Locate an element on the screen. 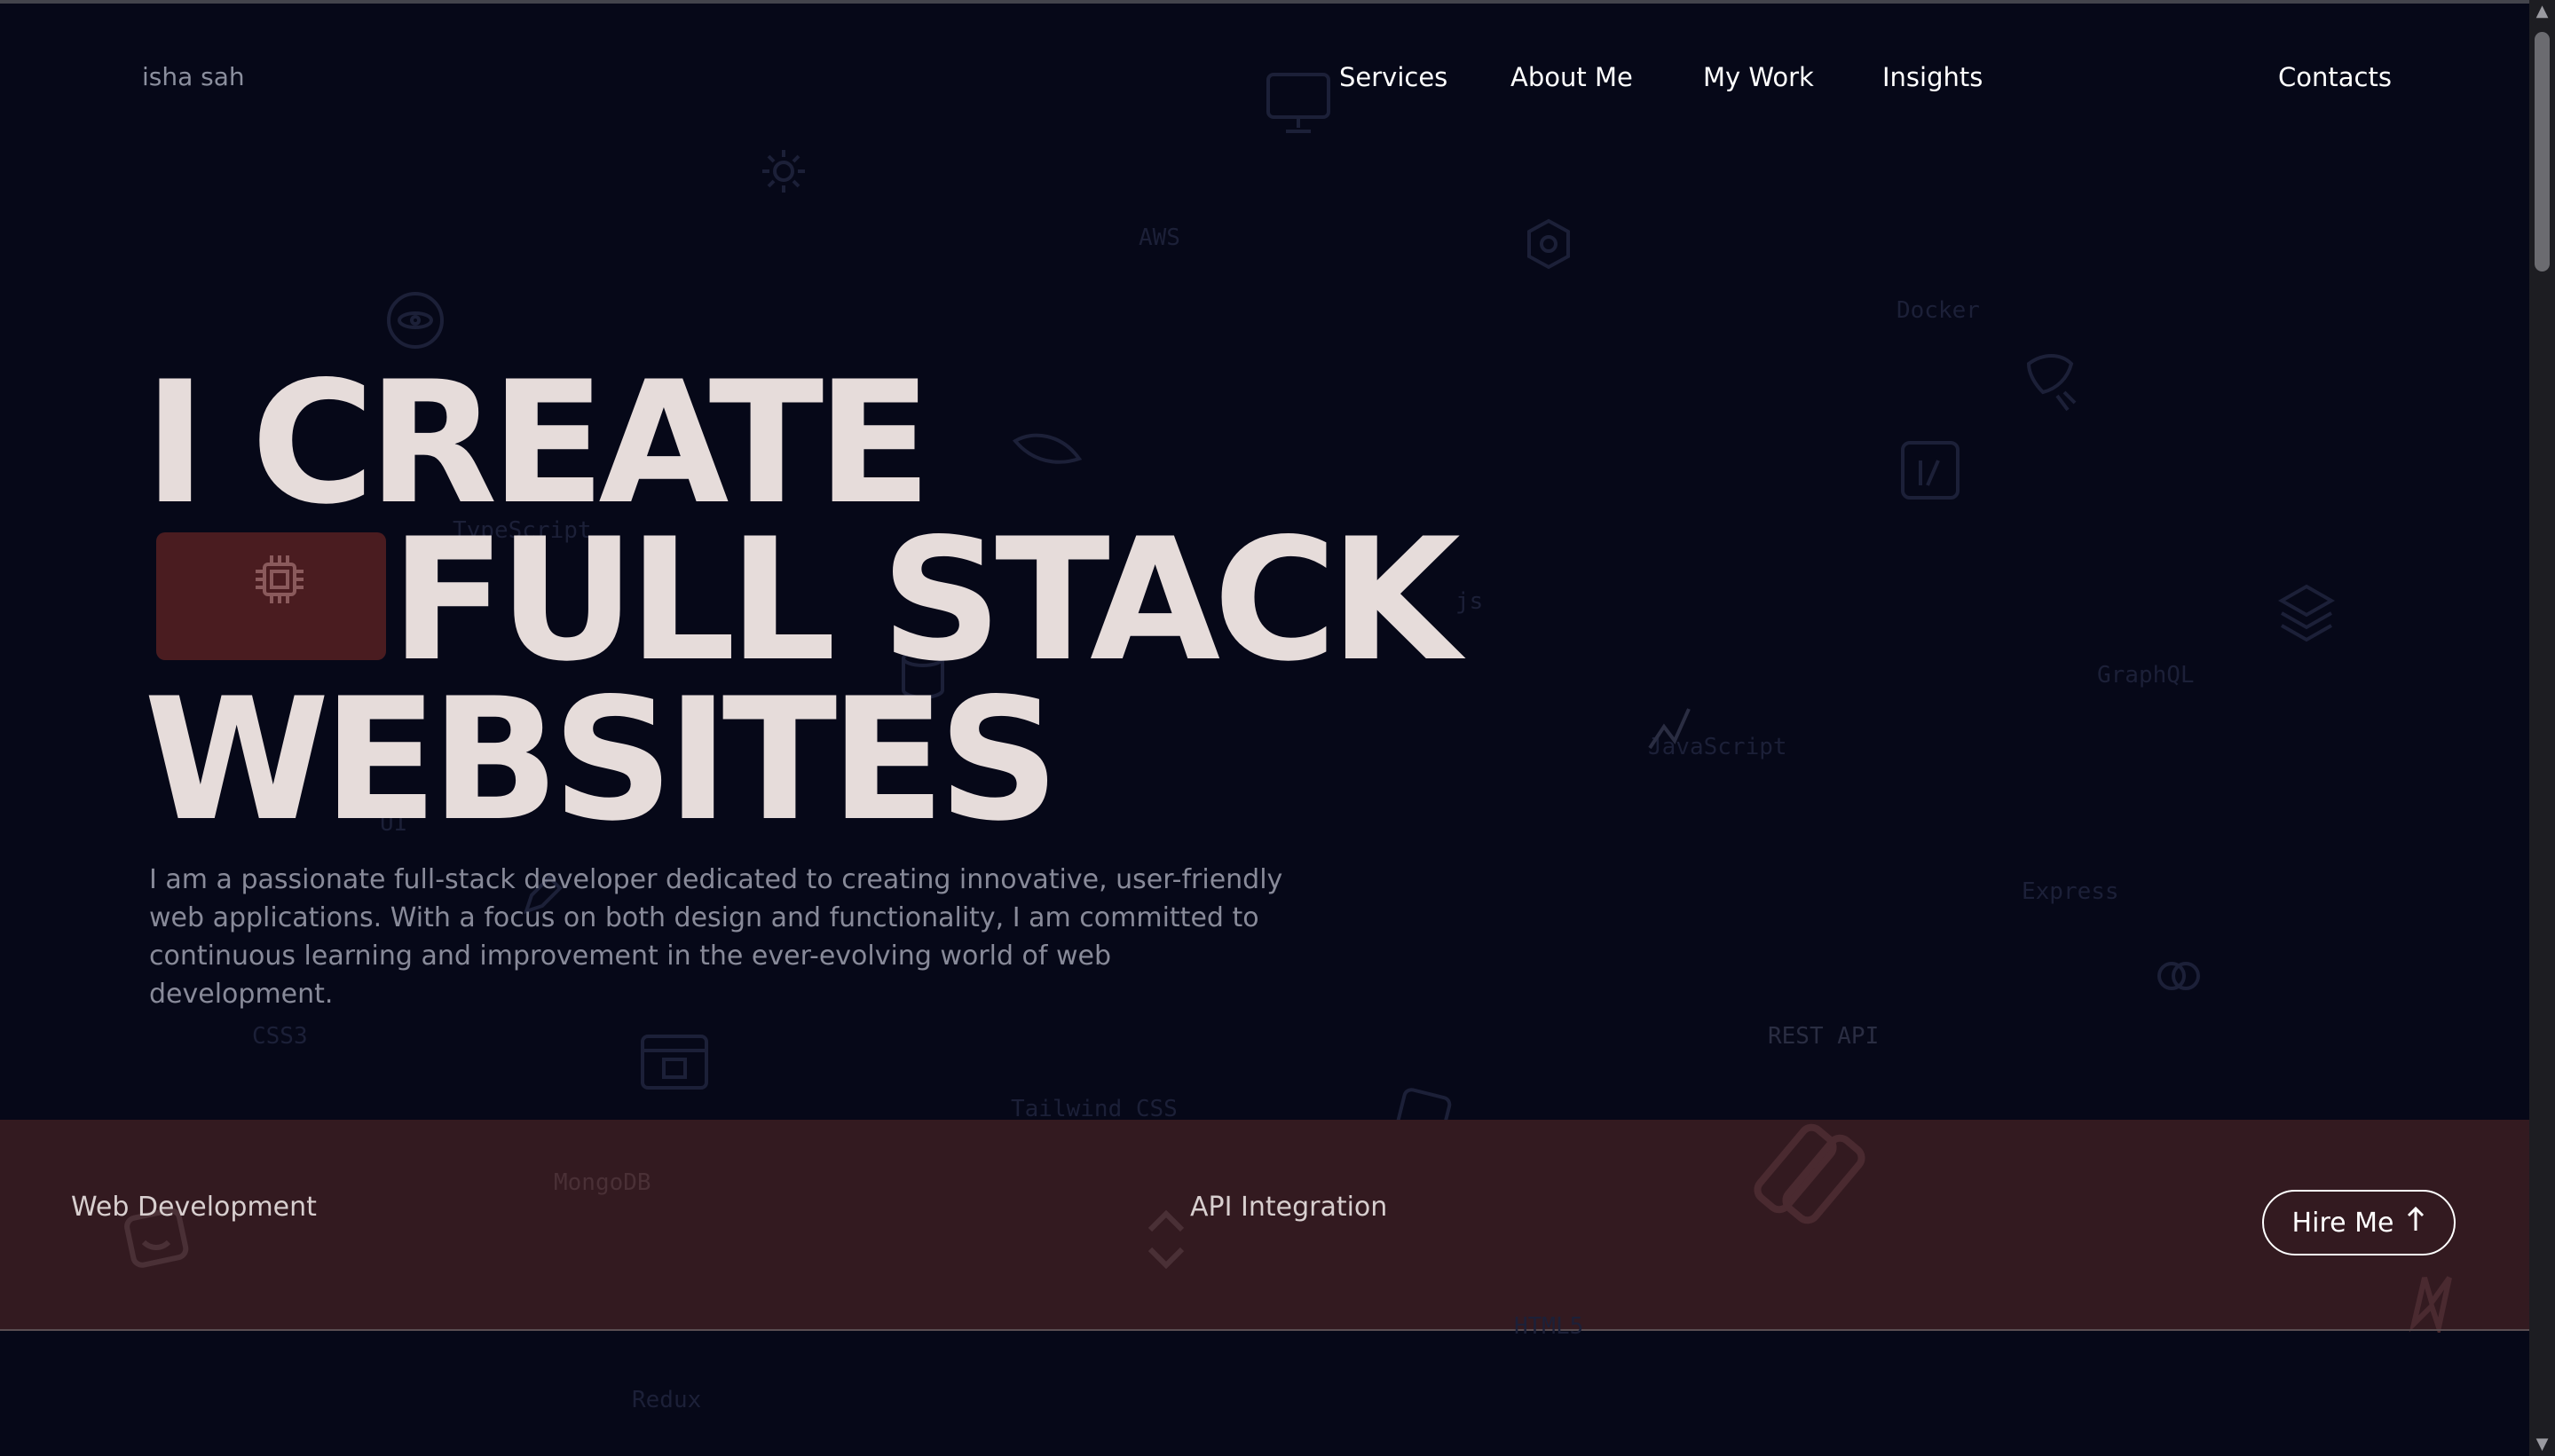  scrollbar-thumb is located at coordinates (2542, 152).